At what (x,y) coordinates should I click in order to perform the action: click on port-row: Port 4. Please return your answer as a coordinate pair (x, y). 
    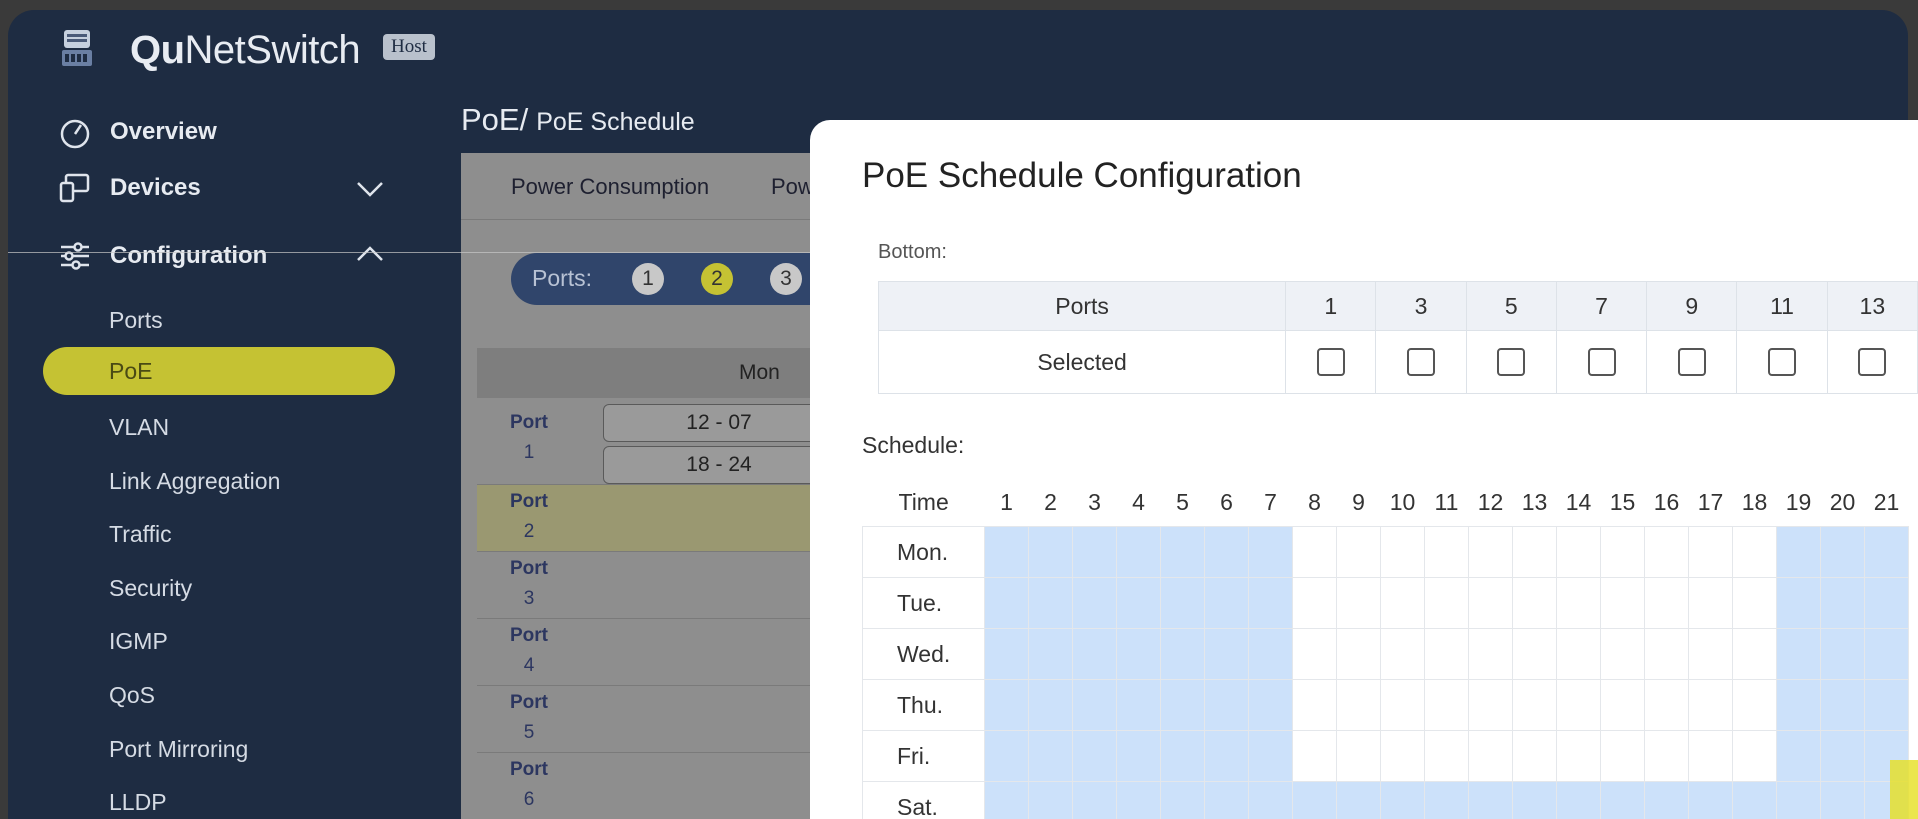
    Looking at the image, I should click on (659, 652).